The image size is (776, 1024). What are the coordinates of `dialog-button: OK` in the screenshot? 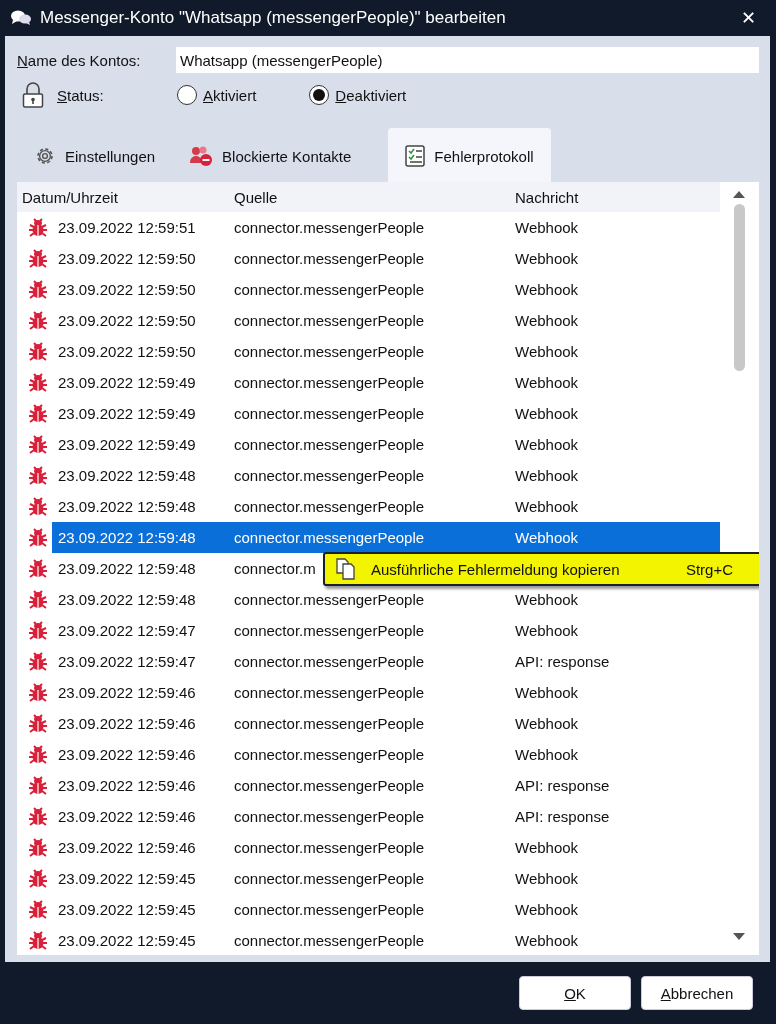 It's located at (575, 993).